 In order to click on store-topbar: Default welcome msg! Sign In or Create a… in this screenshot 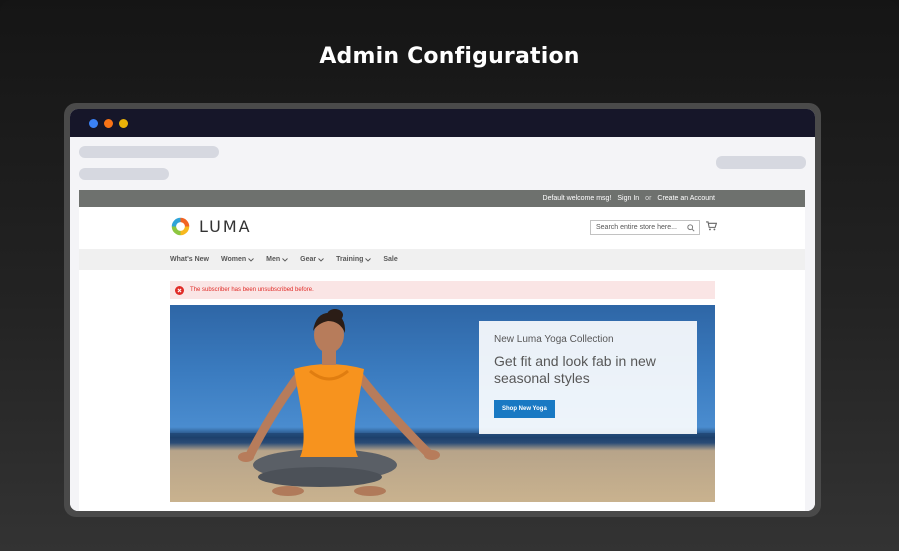, I will do `click(442, 198)`.